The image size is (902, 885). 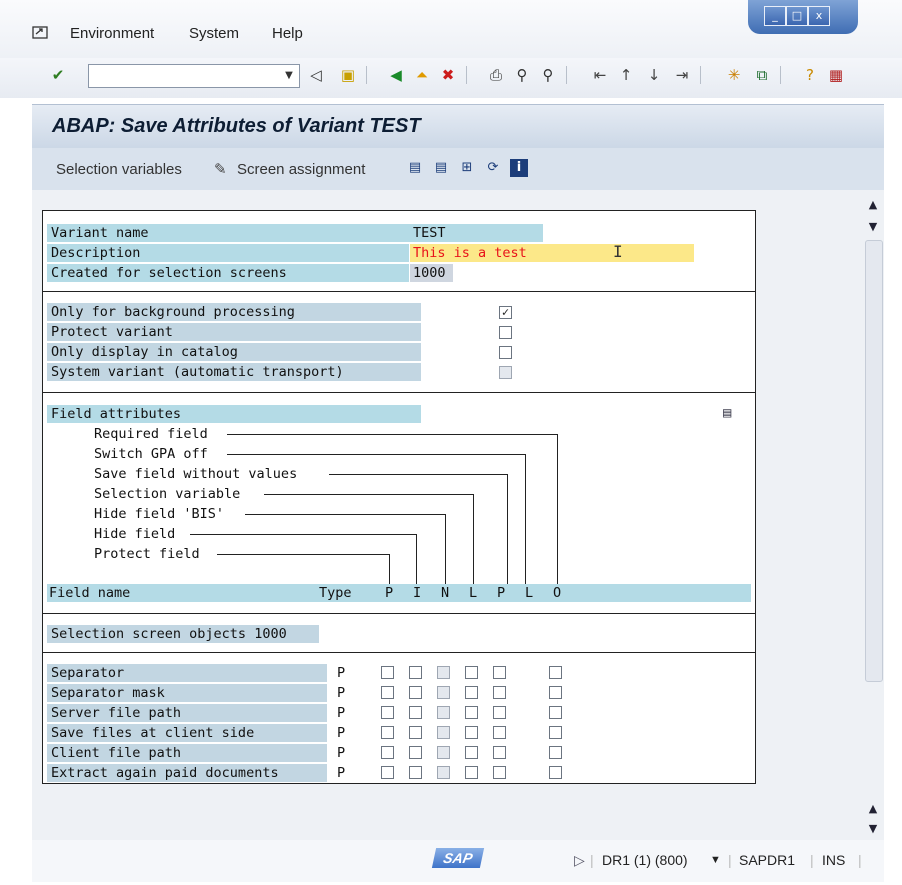 I want to click on exit-icon: ⏶, so click(x=422, y=75).